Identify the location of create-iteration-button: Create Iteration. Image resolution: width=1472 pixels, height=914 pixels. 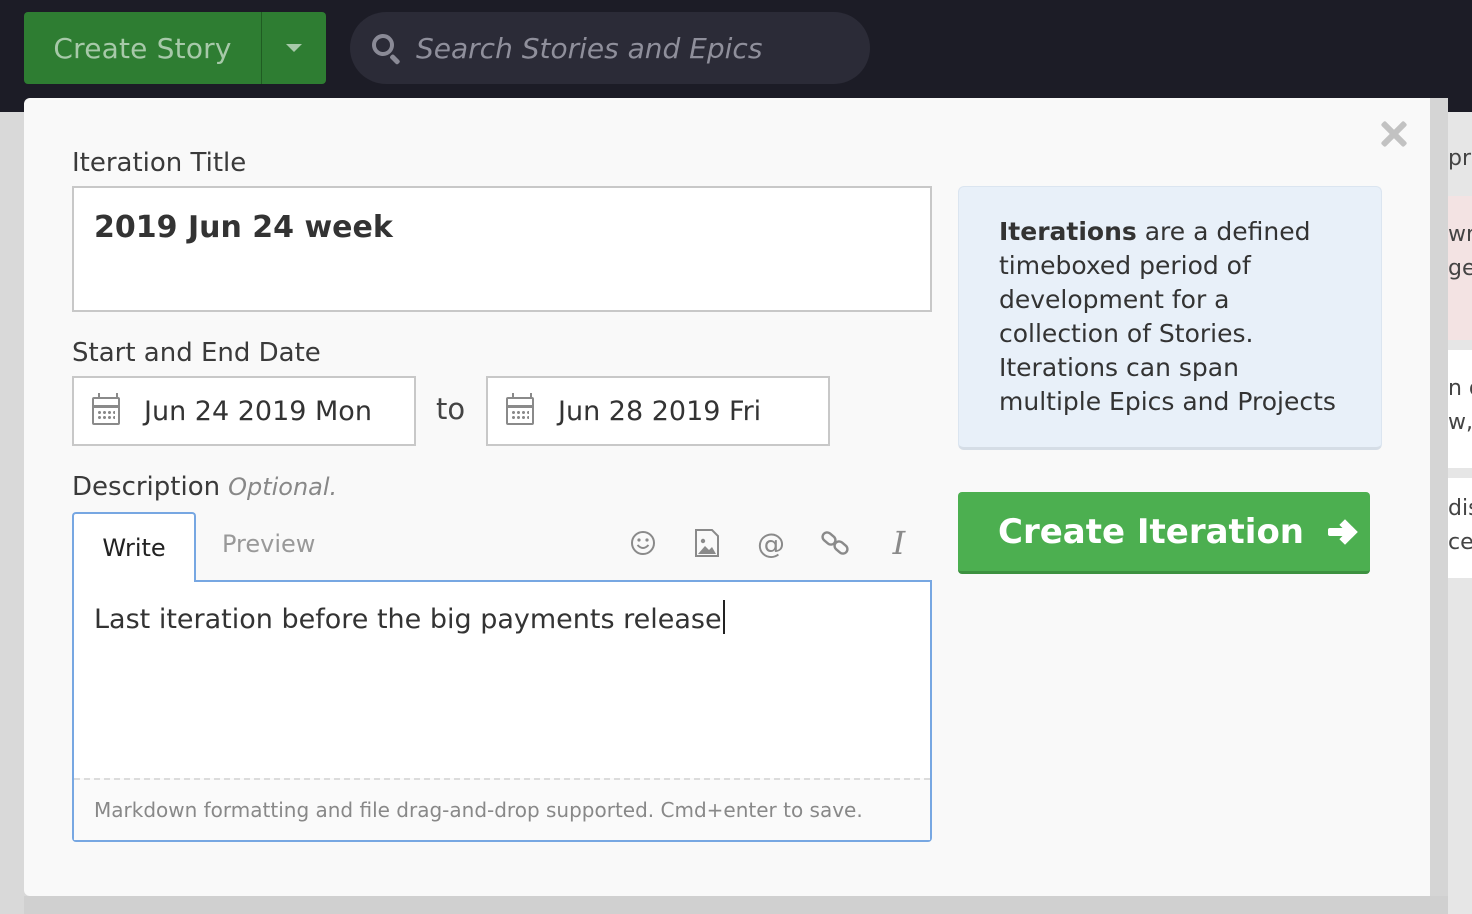
(1164, 533).